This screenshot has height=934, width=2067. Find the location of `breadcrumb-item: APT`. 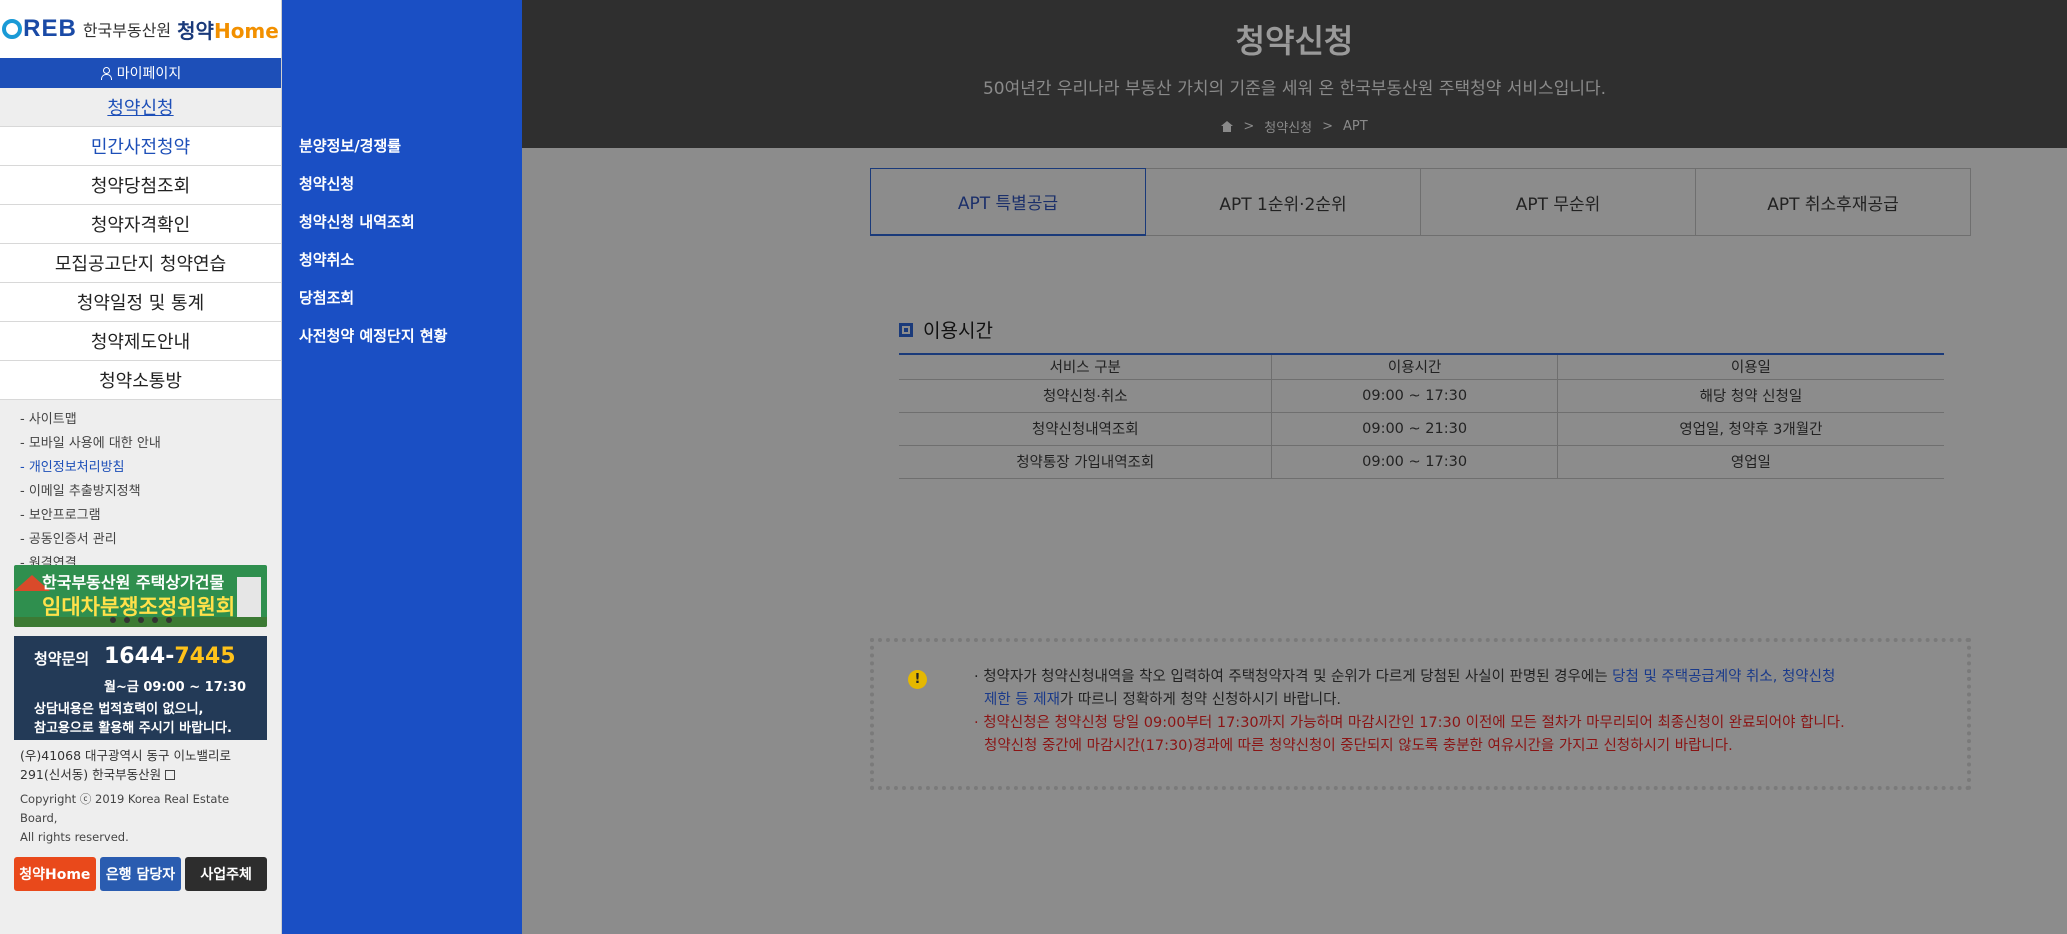

breadcrumb-item: APT is located at coordinates (1355, 126).